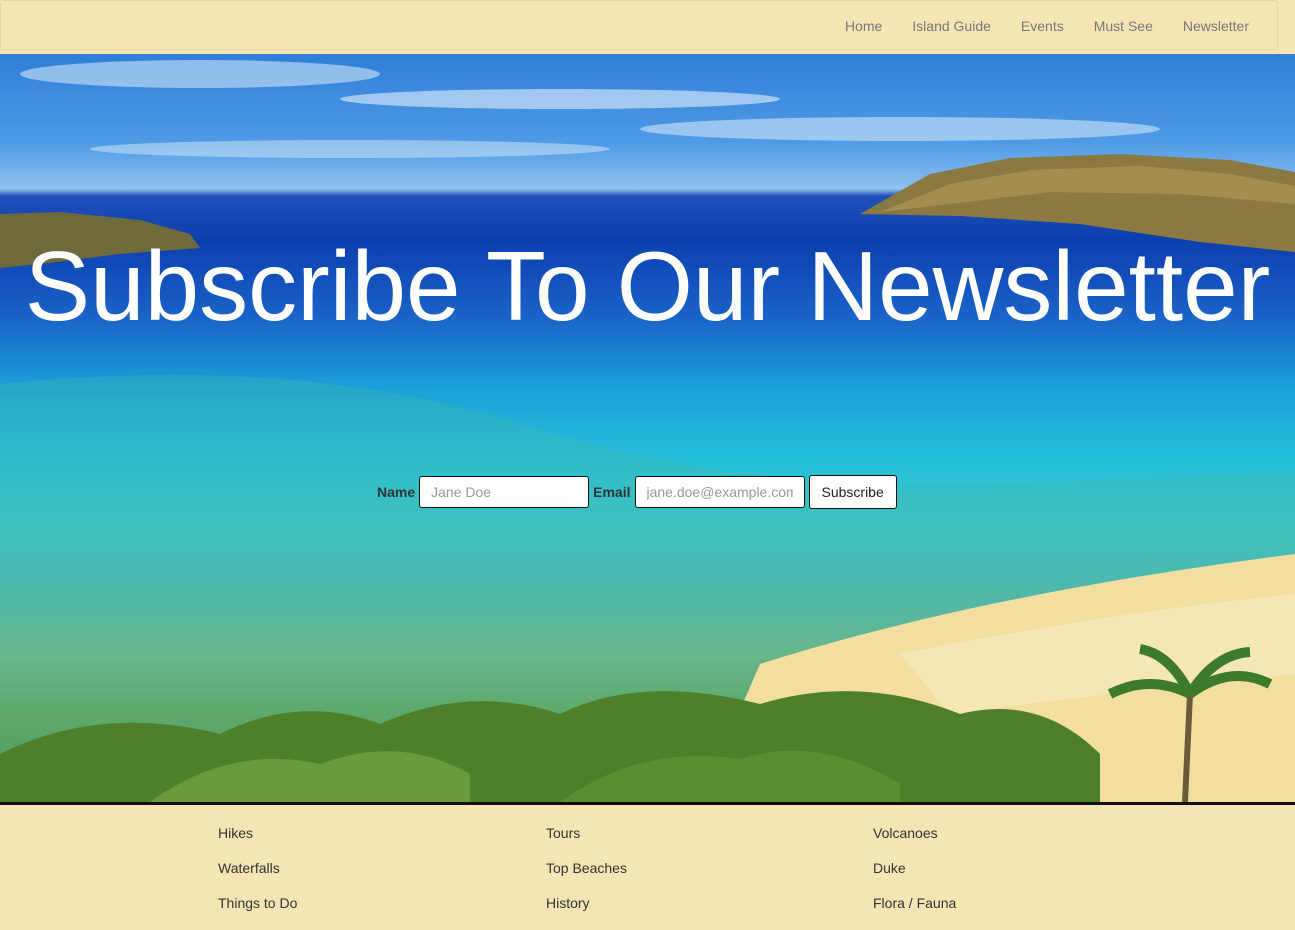 The width and height of the screenshot is (1295, 930). What do you see at coordinates (951, 26) in the screenshot?
I see `nav-island-guide: Island Guide` at bounding box center [951, 26].